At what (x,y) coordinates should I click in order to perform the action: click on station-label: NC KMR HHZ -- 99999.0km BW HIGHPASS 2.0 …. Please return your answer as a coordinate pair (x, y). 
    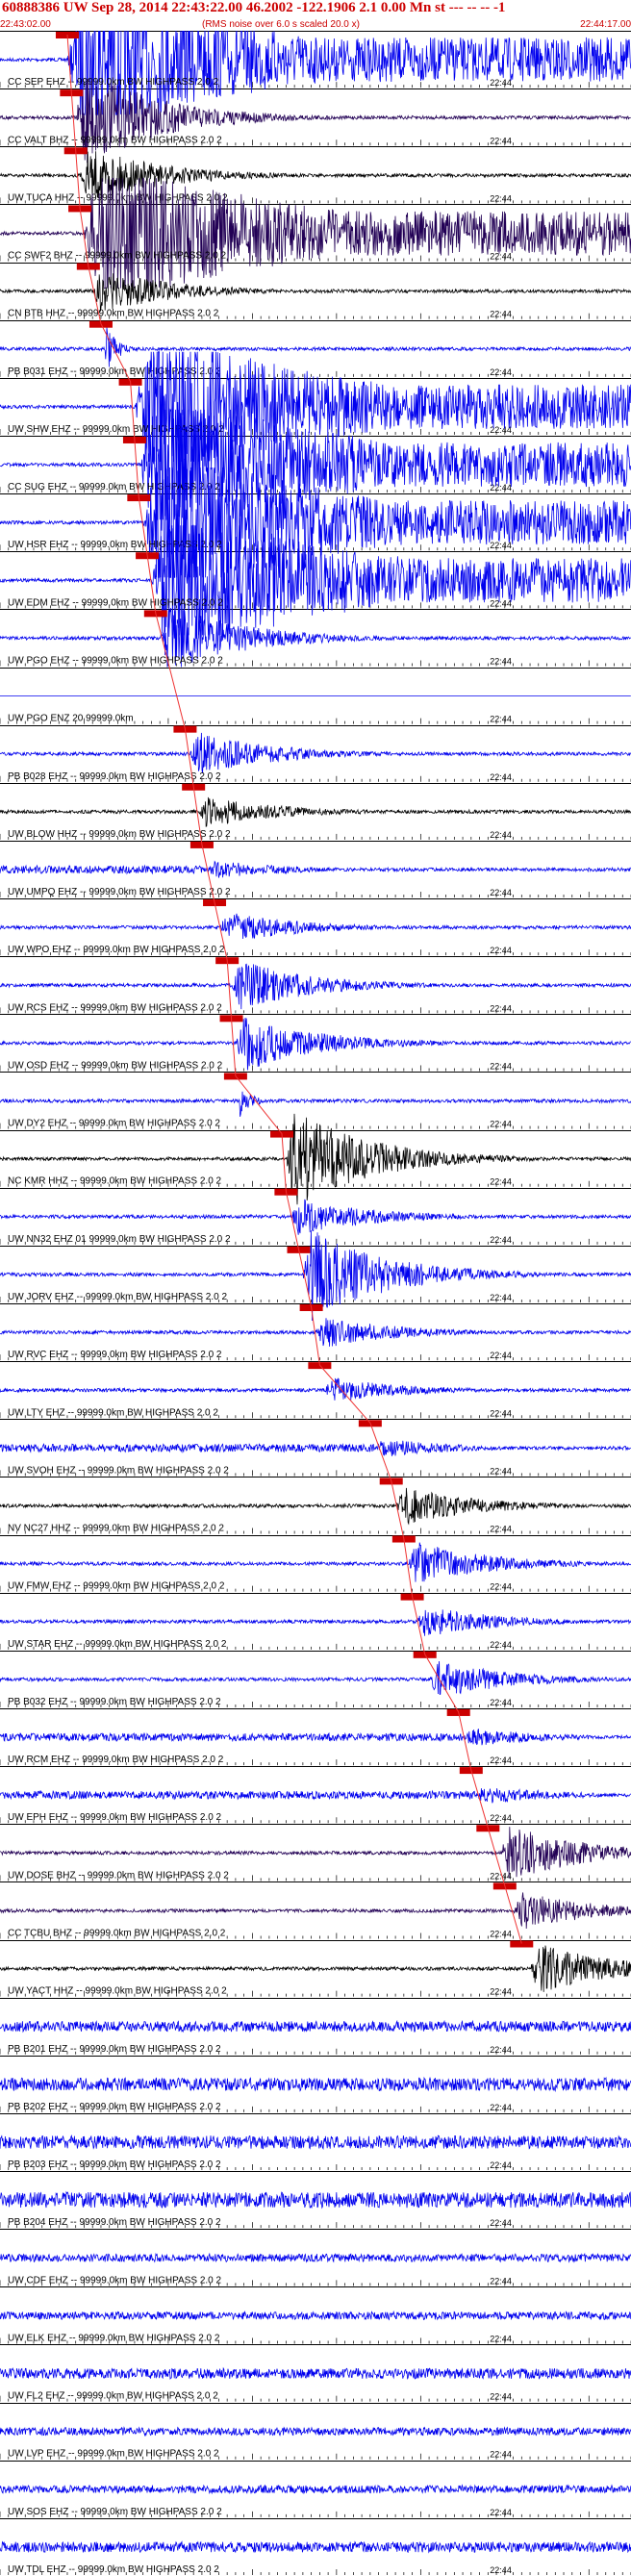
    Looking at the image, I should click on (115, 1181).